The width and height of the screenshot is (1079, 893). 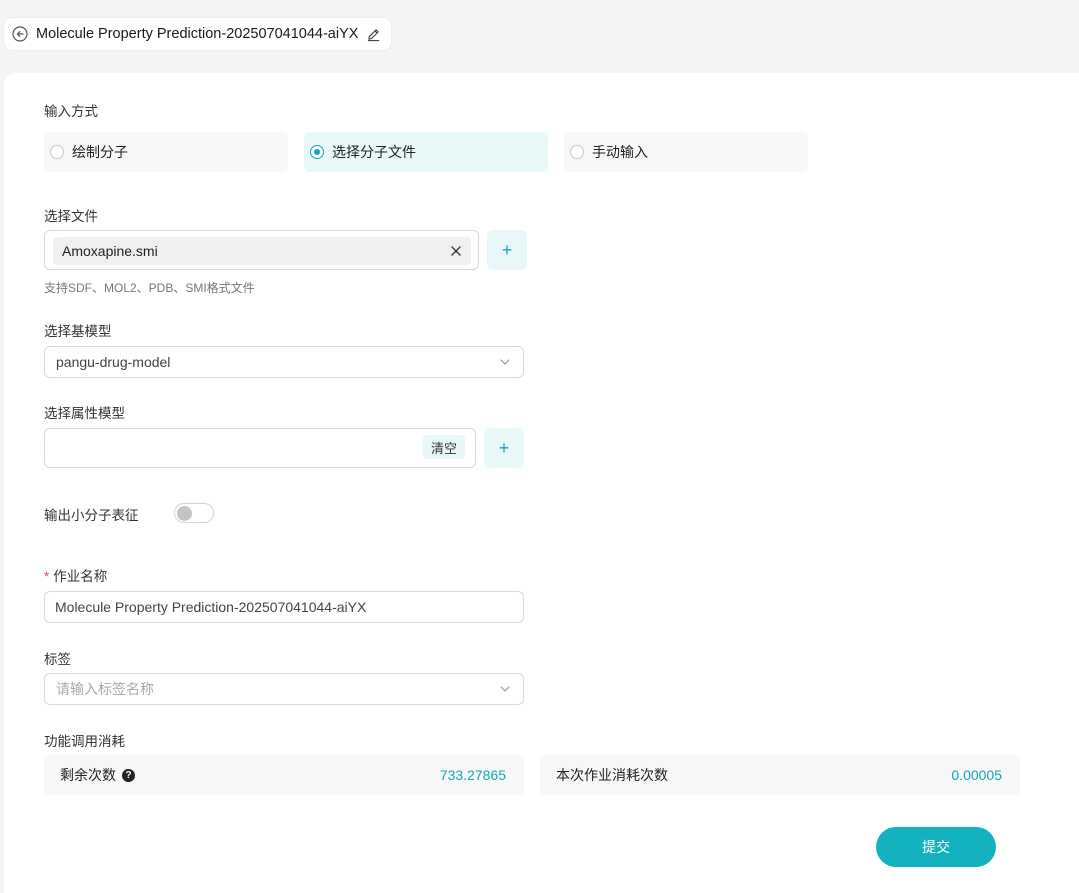 I want to click on radio-label: 手动输入, so click(x=620, y=152).